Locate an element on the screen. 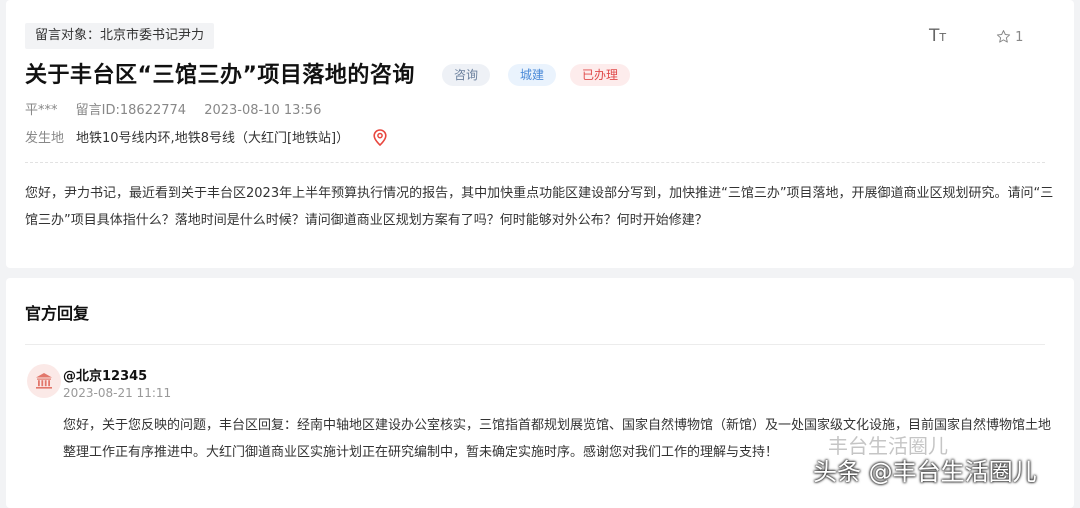  location-value: 地铁10号线内环,地铁8号线（大红门[地铁站]） is located at coordinates (213, 138).